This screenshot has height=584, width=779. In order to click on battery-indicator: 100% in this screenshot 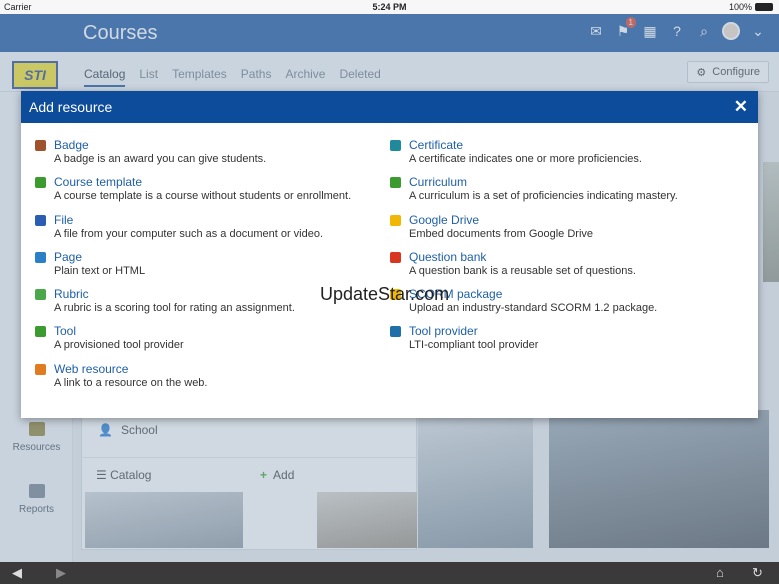, I will do `click(751, 7)`.